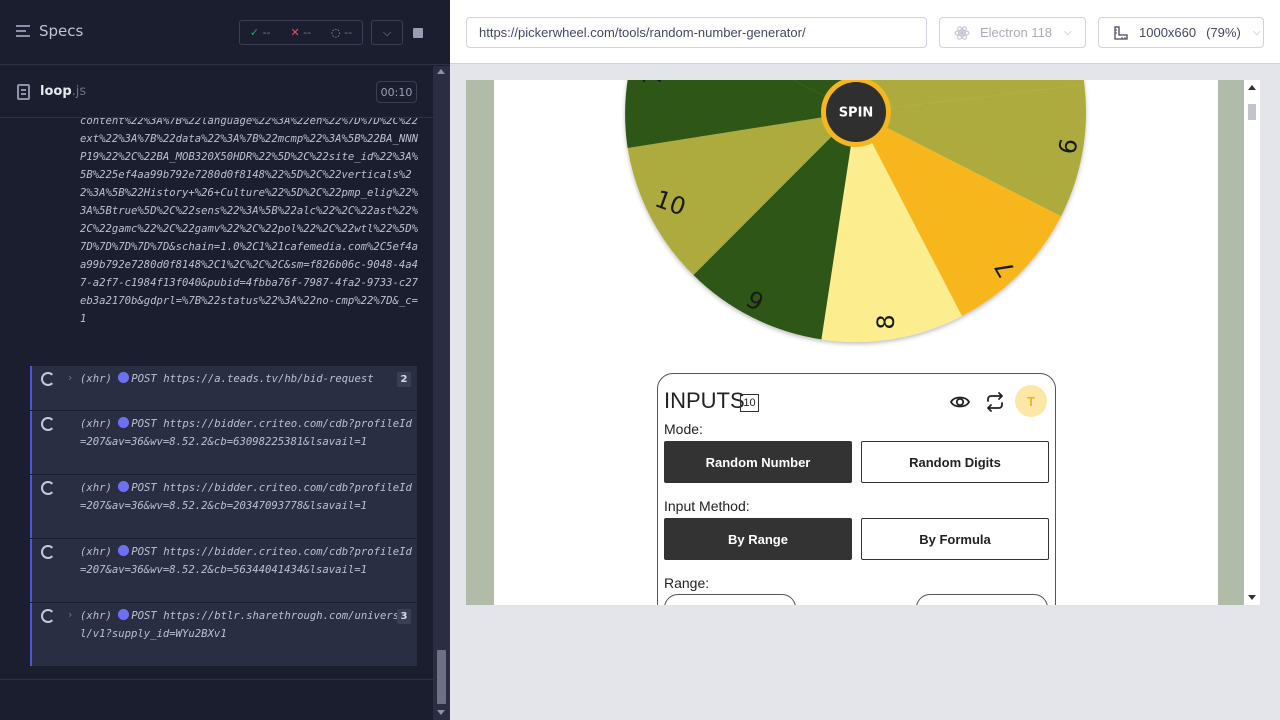 The width and height of the screenshot is (1280, 720). What do you see at coordinates (441, 393) in the screenshot?
I see `reporter-scrollbar` at bounding box center [441, 393].